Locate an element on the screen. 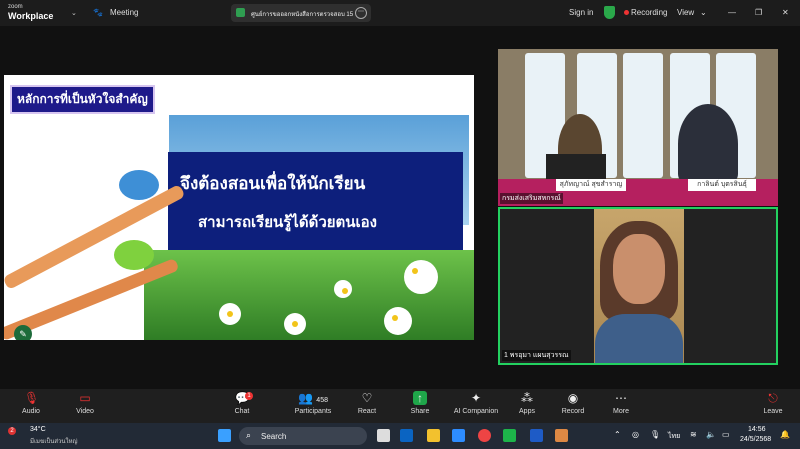  zoom-icon is located at coordinates (458, 435).